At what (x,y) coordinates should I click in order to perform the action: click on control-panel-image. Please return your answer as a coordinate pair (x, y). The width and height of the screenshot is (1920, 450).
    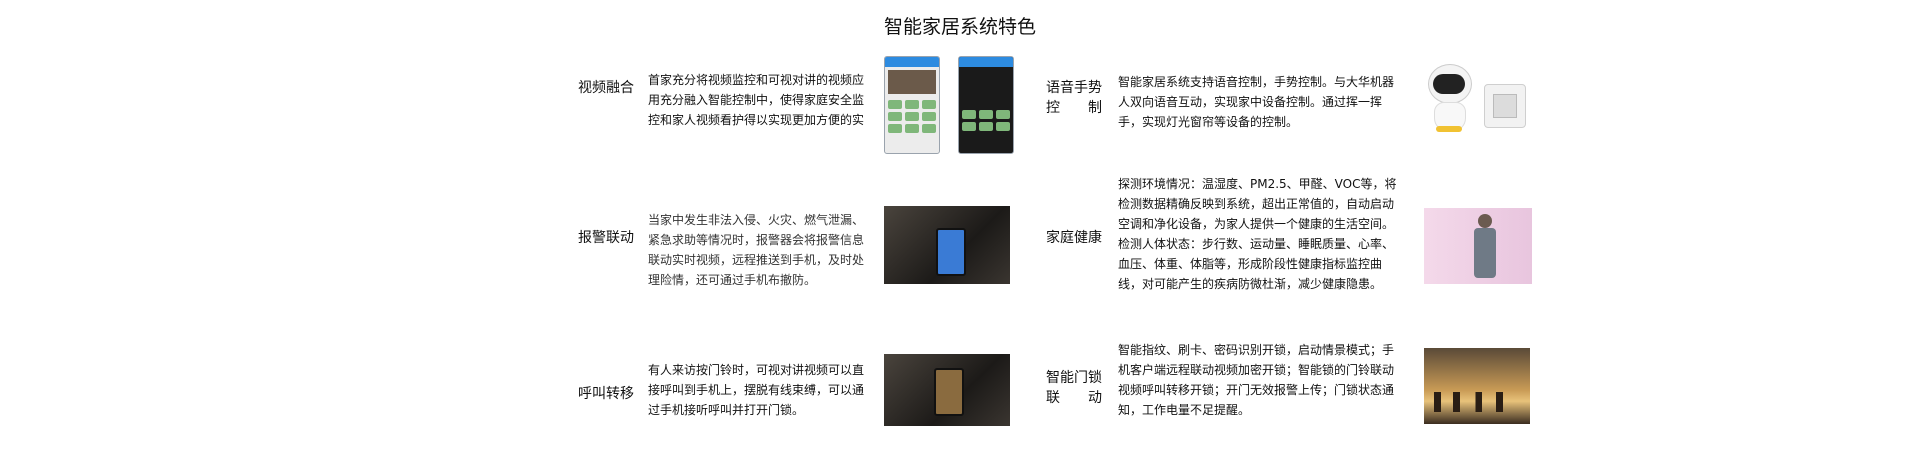
    Looking at the image, I should click on (1505, 106).